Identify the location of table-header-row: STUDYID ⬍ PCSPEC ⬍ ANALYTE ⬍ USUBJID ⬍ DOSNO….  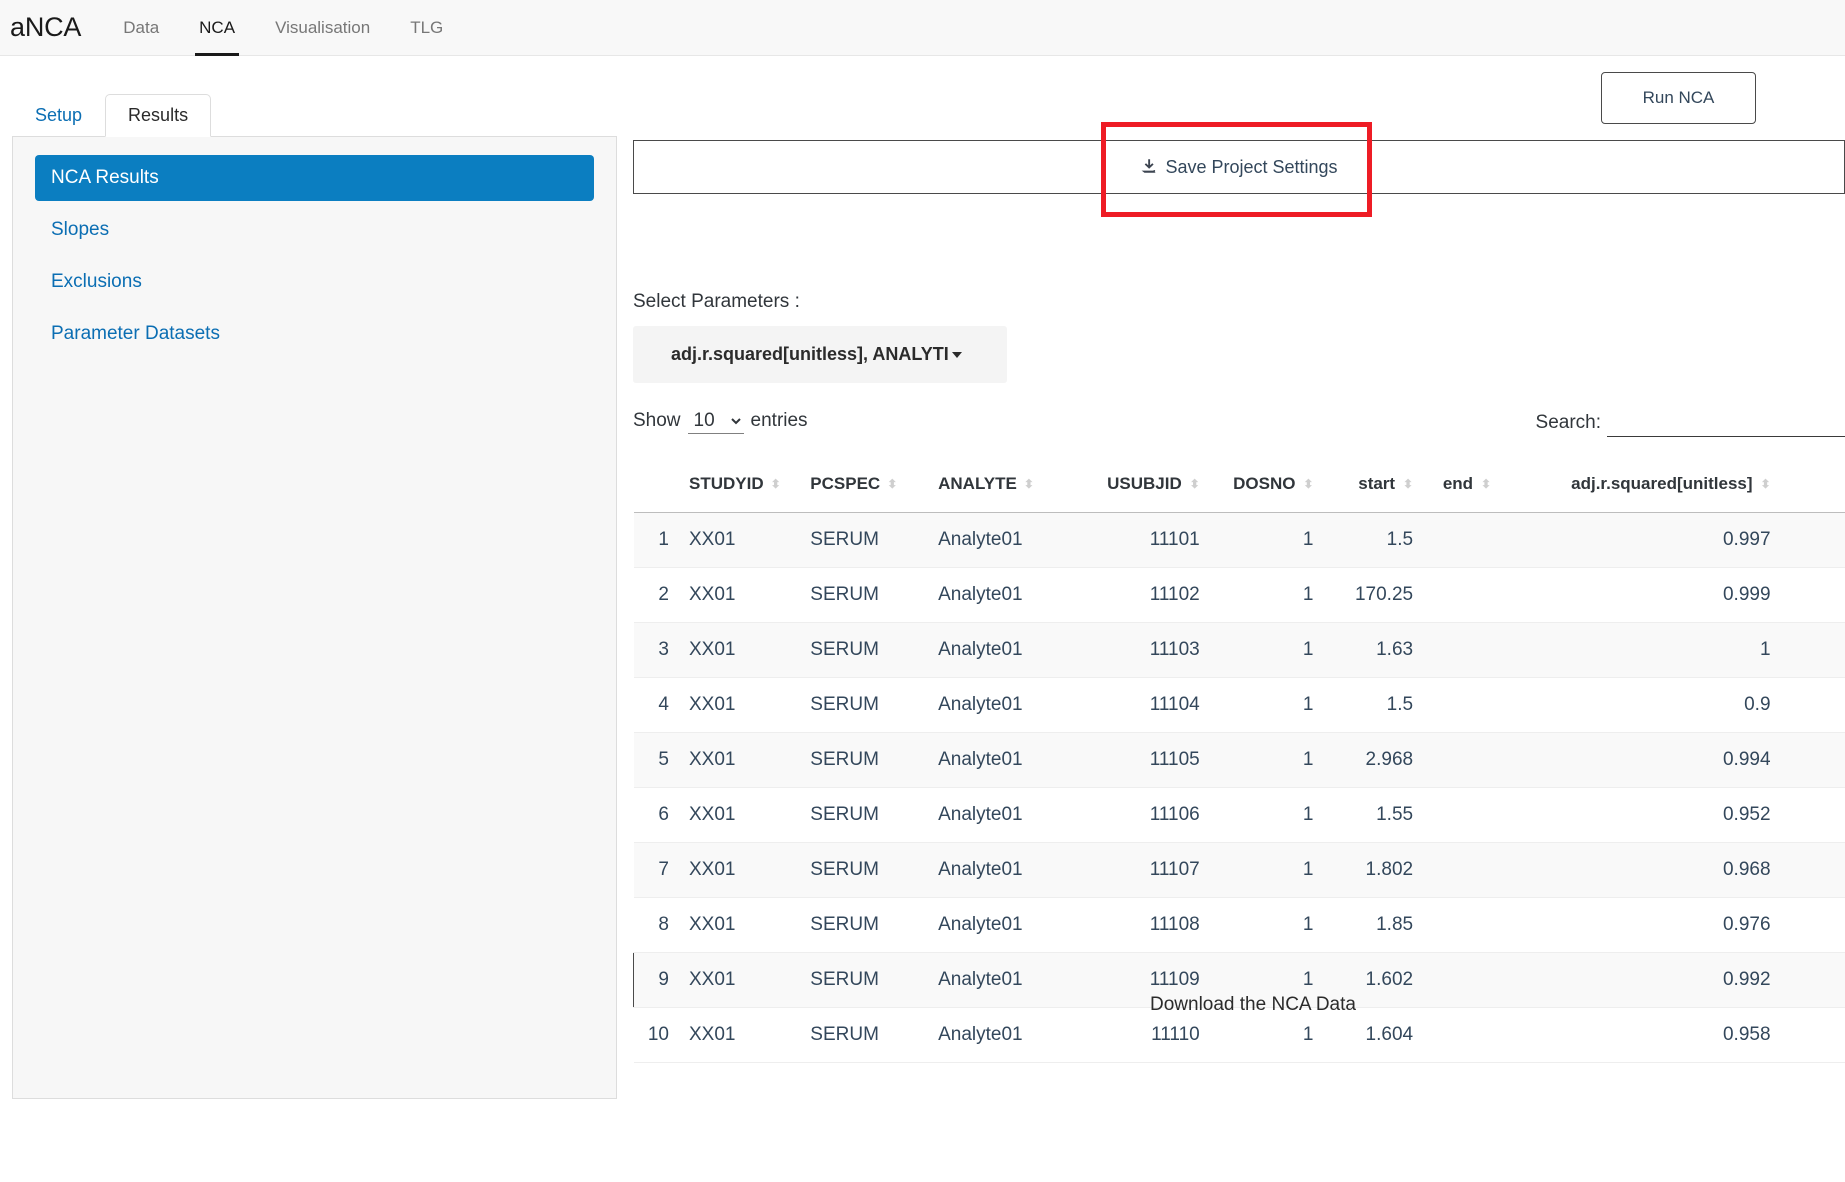
(1239, 485).